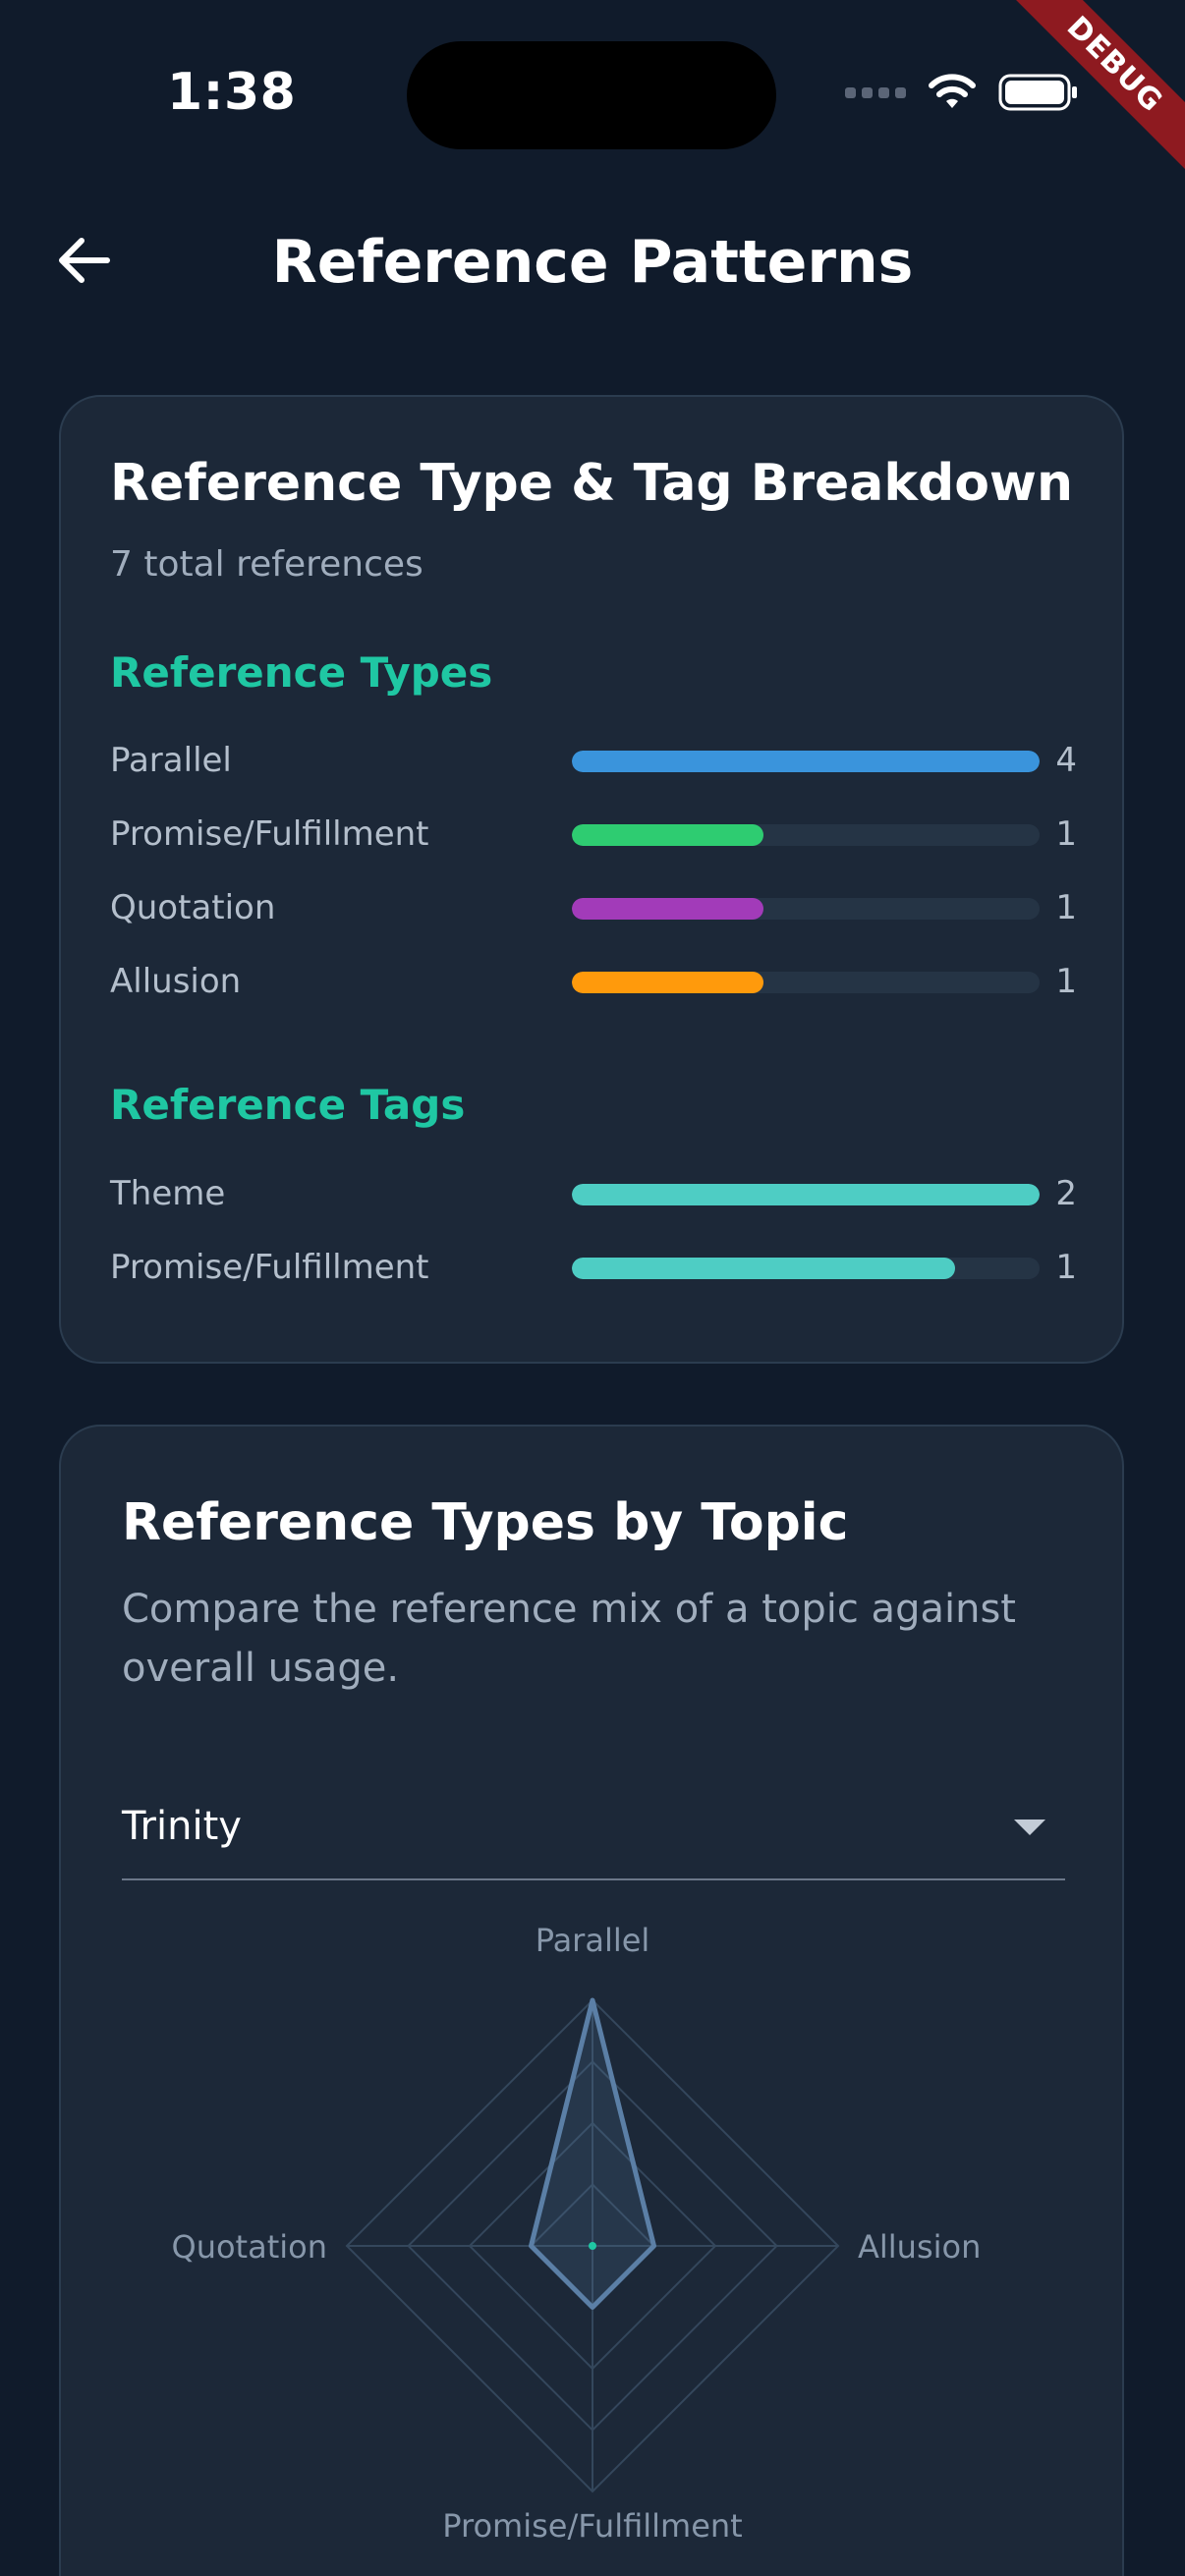 The image size is (1185, 2576). I want to click on radar-axis-label: Quotation, so click(250, 2247).